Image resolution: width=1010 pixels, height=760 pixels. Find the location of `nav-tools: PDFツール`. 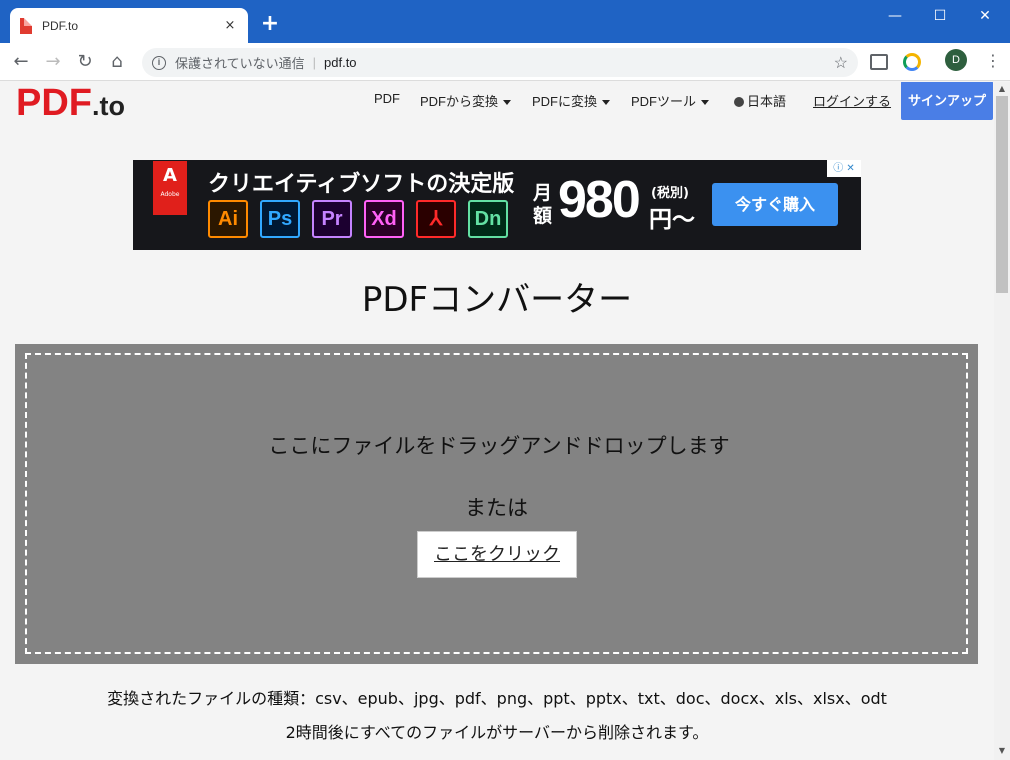

nav-tools: PDFツール is located at coordinates (670, 100).